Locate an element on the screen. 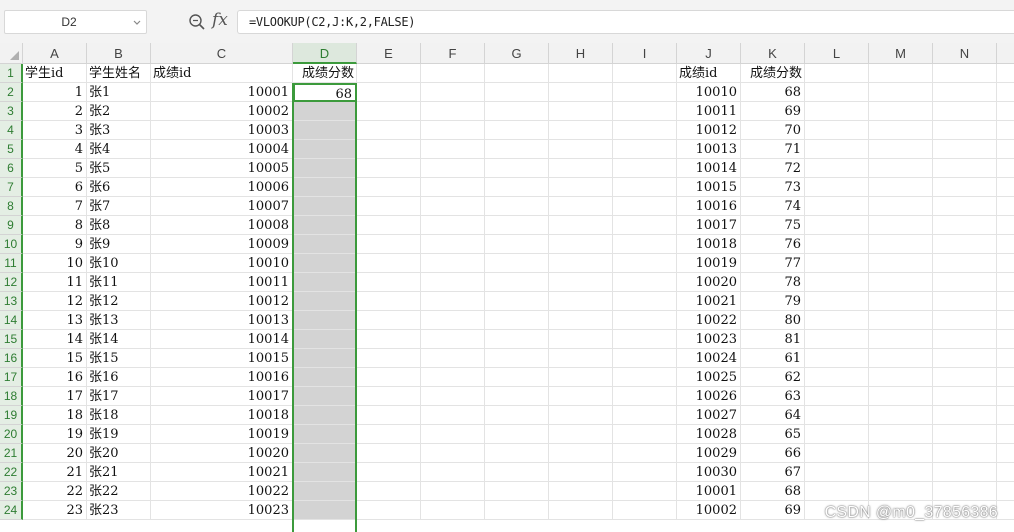 The width and height of the screenshot is (1014, 532). cell-j12: 10020 is located at coordinates (709, 282).